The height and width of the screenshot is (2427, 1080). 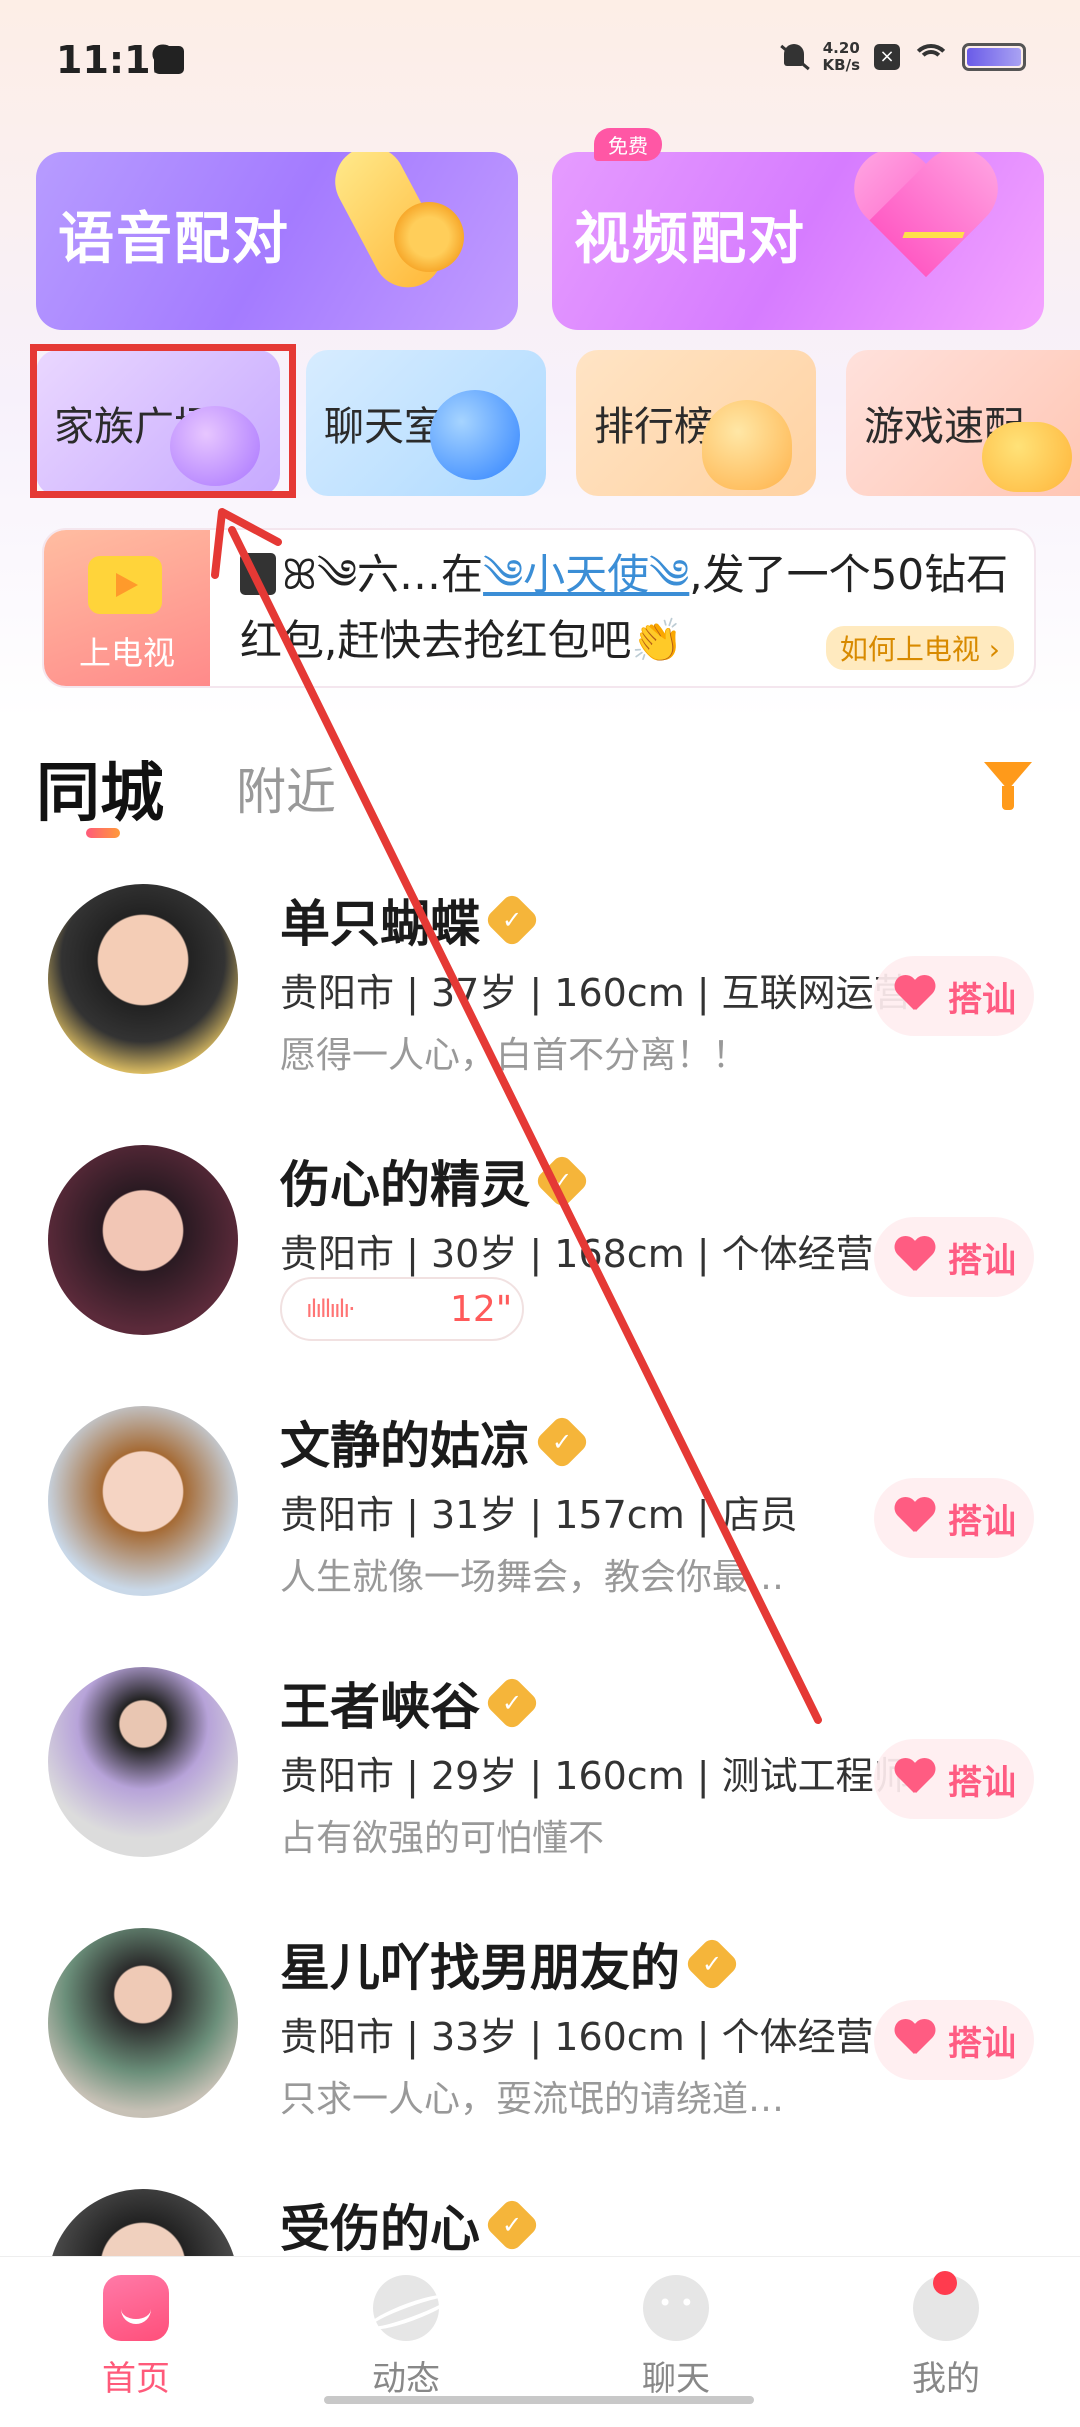 I want to click on tv-message-prefix: ꕤ༄六…在, so click(x=383, y=574).